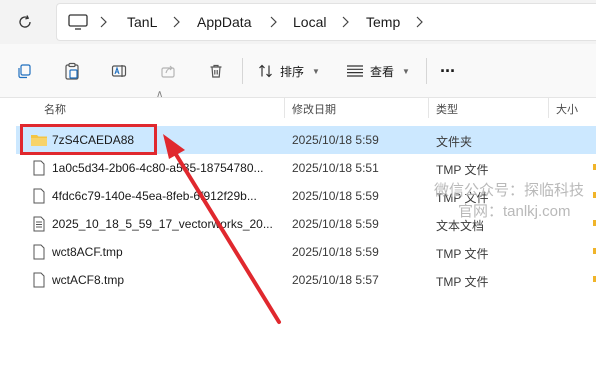 The height and width of the screenshot is (388, 596). I want to click on share-button, so click(168, 71).